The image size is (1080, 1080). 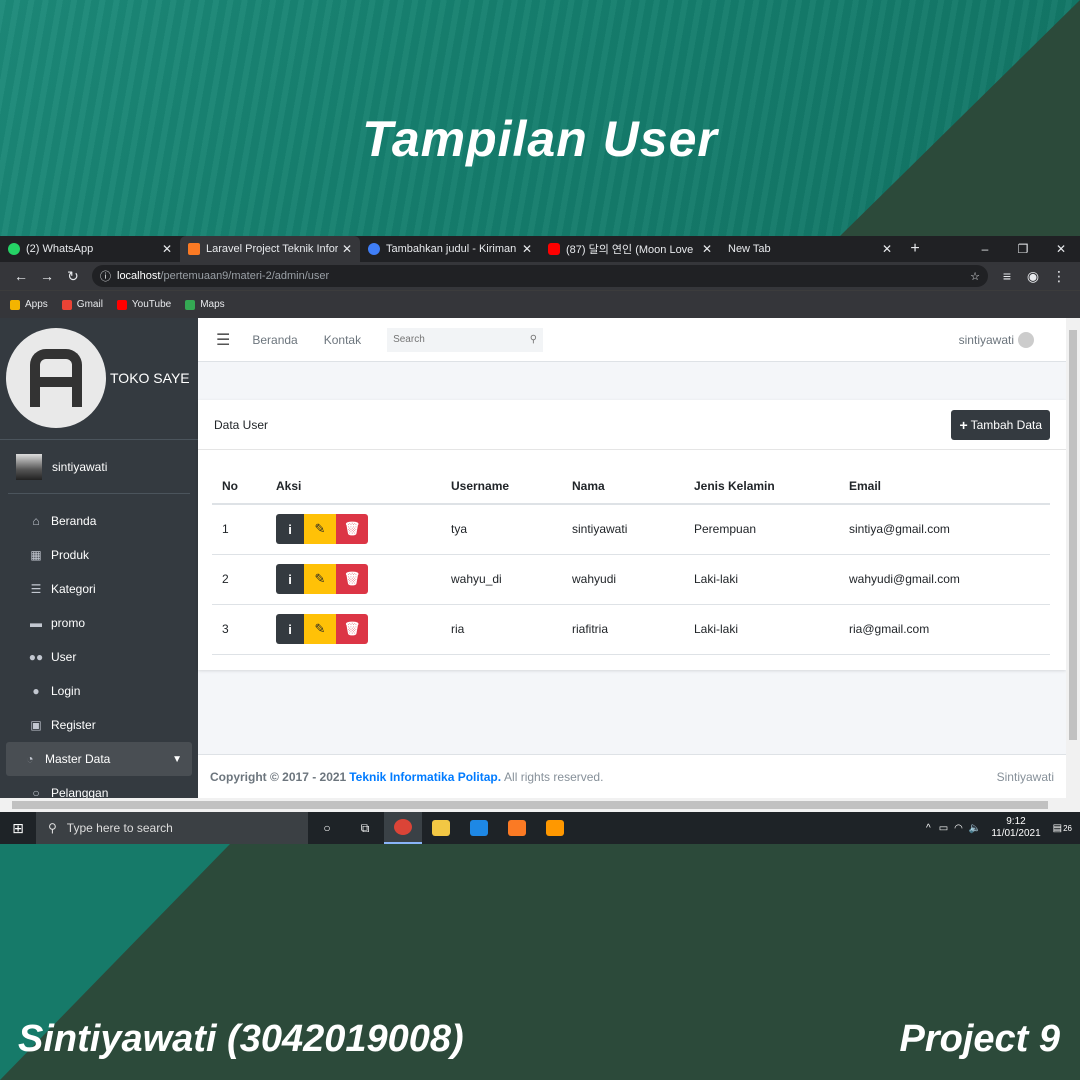 I want to click on nav-link-beranda: Beranda, so click(x=274, y=340).